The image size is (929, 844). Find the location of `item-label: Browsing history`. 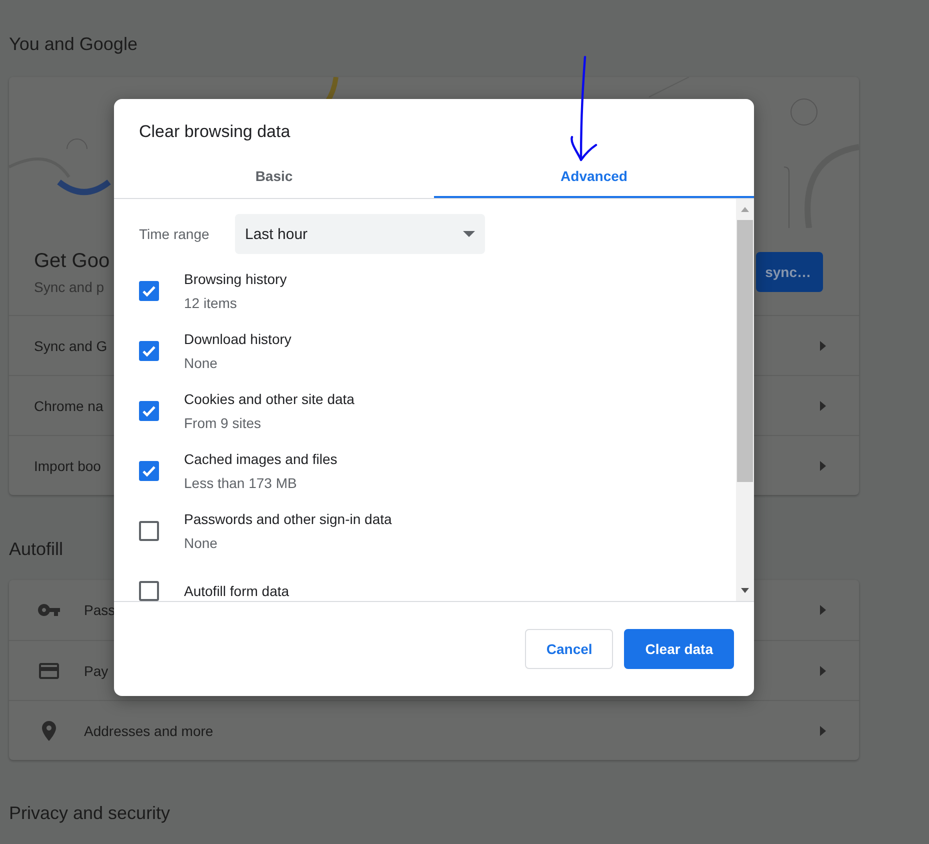

item-label: Browsing history is located at coordinates (235, 279).